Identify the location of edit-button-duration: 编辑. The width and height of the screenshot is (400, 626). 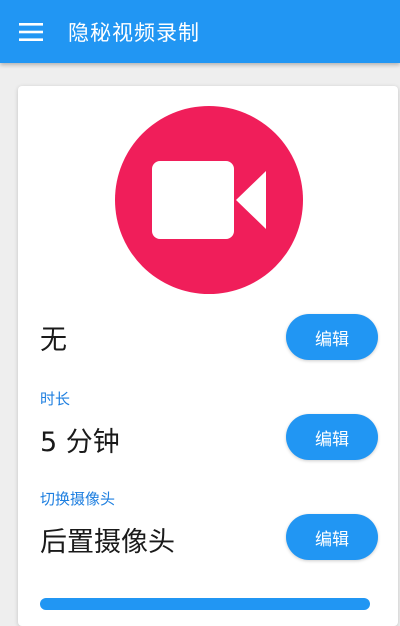
(332, 437).